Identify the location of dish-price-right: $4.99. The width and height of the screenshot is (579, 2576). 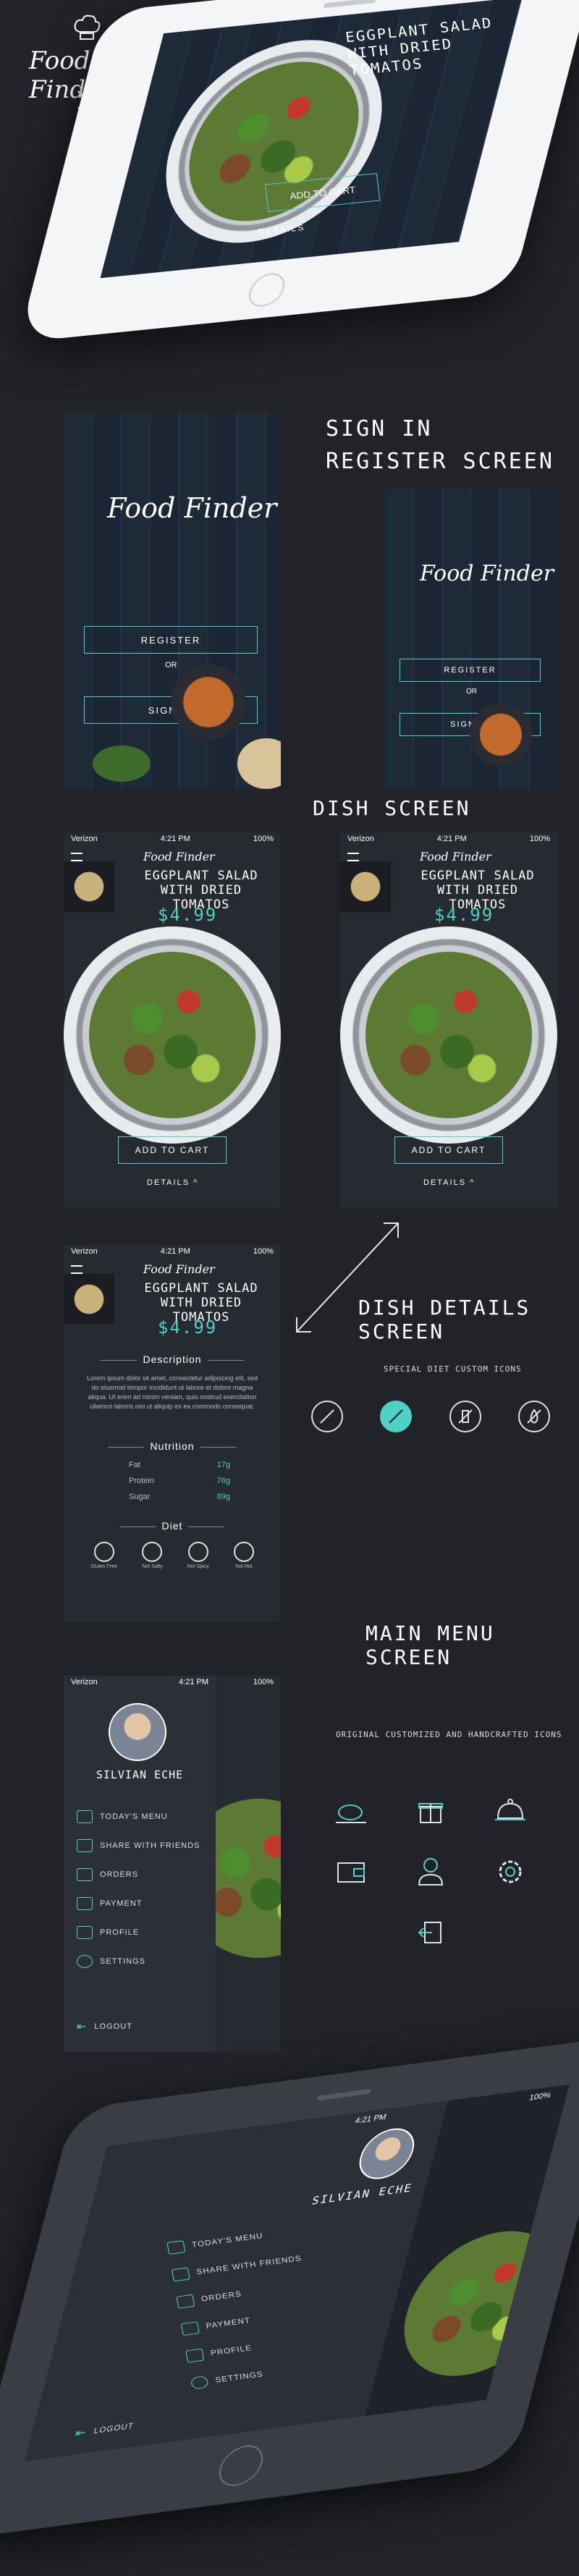
(464, 915).